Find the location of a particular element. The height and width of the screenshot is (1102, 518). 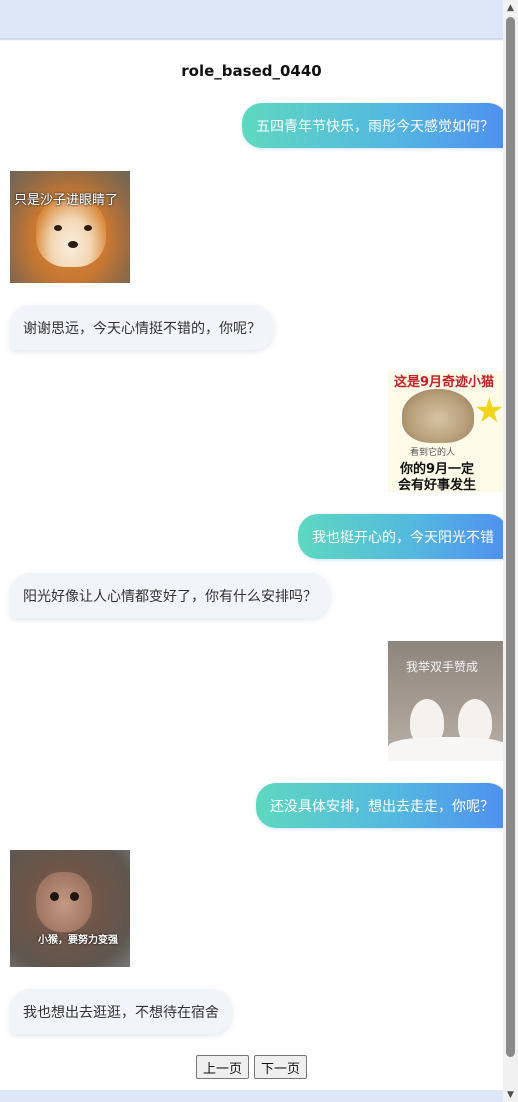

chat-bubble-incoming: 谢谢思远，今天心情挺不错的，你呢？ is located at coordinates (142, 327).